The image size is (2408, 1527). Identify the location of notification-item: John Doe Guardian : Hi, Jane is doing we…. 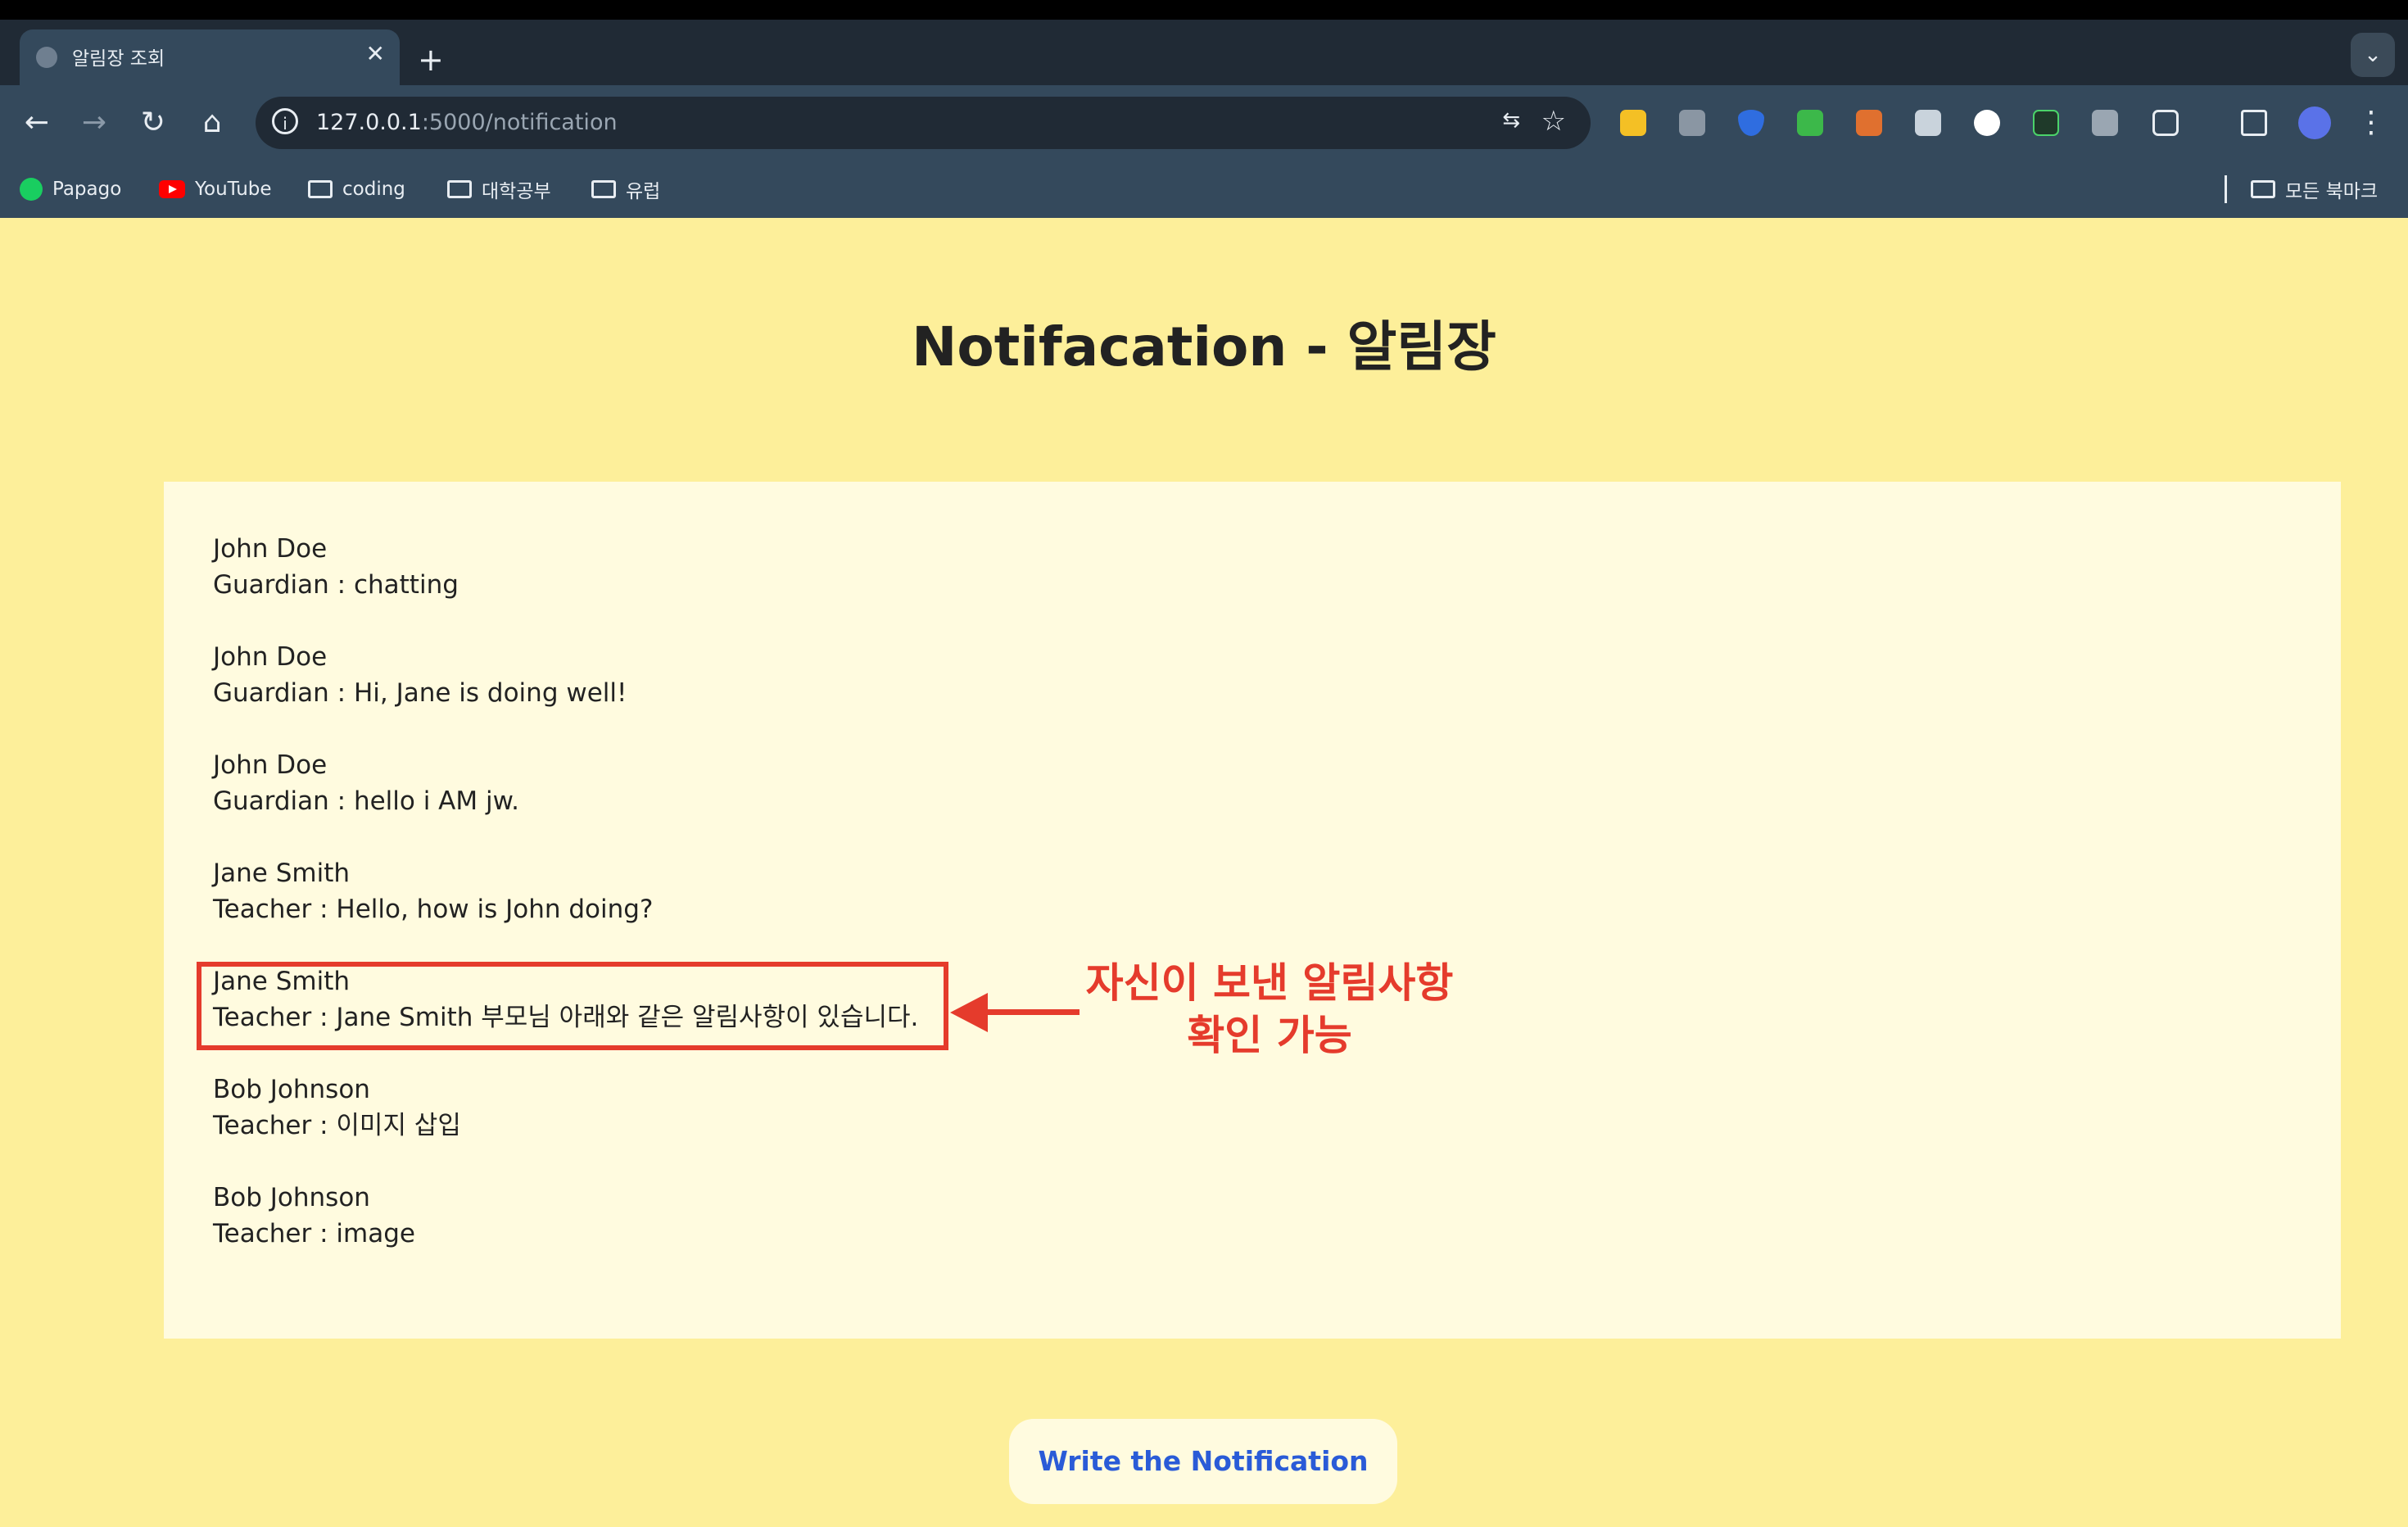
(420, 675).